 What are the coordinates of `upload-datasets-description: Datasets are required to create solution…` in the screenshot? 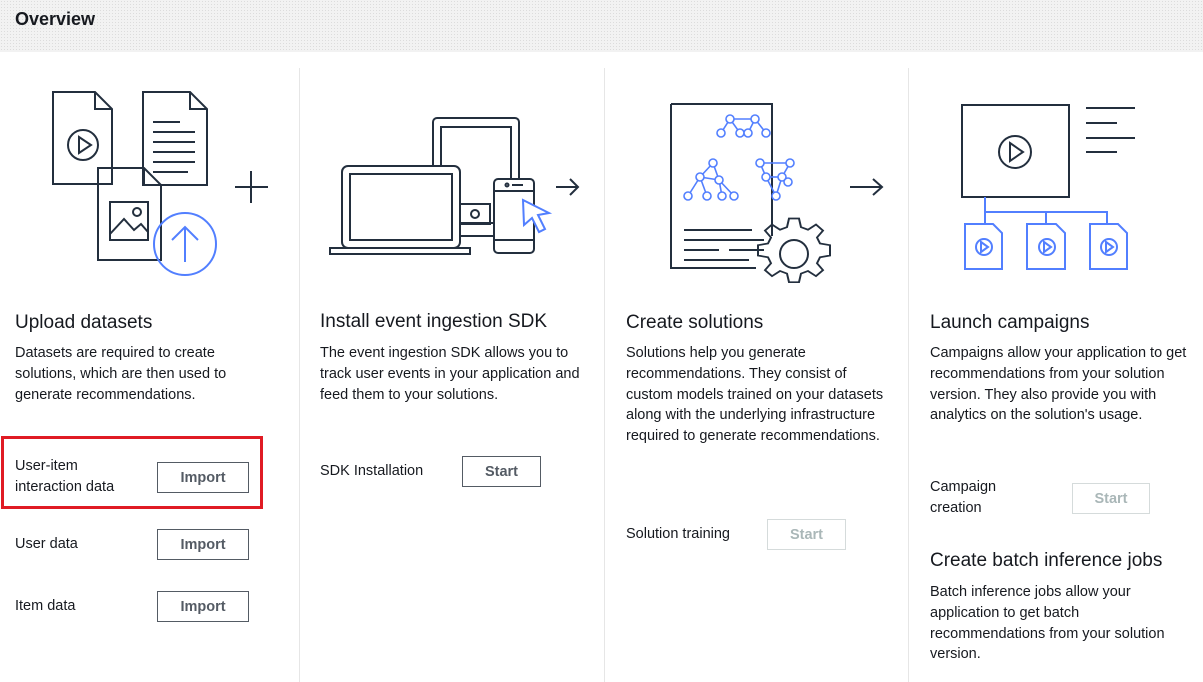 It's located at (121, 374).